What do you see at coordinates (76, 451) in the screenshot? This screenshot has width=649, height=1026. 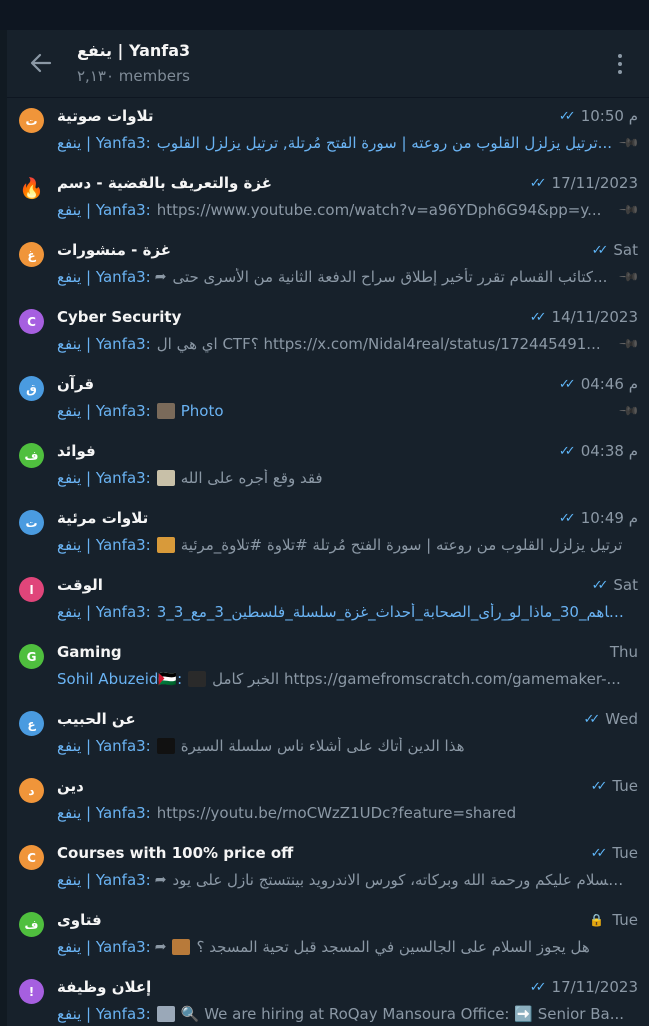 I see `chat-name: فوائد` at bounding box center [76, 451].